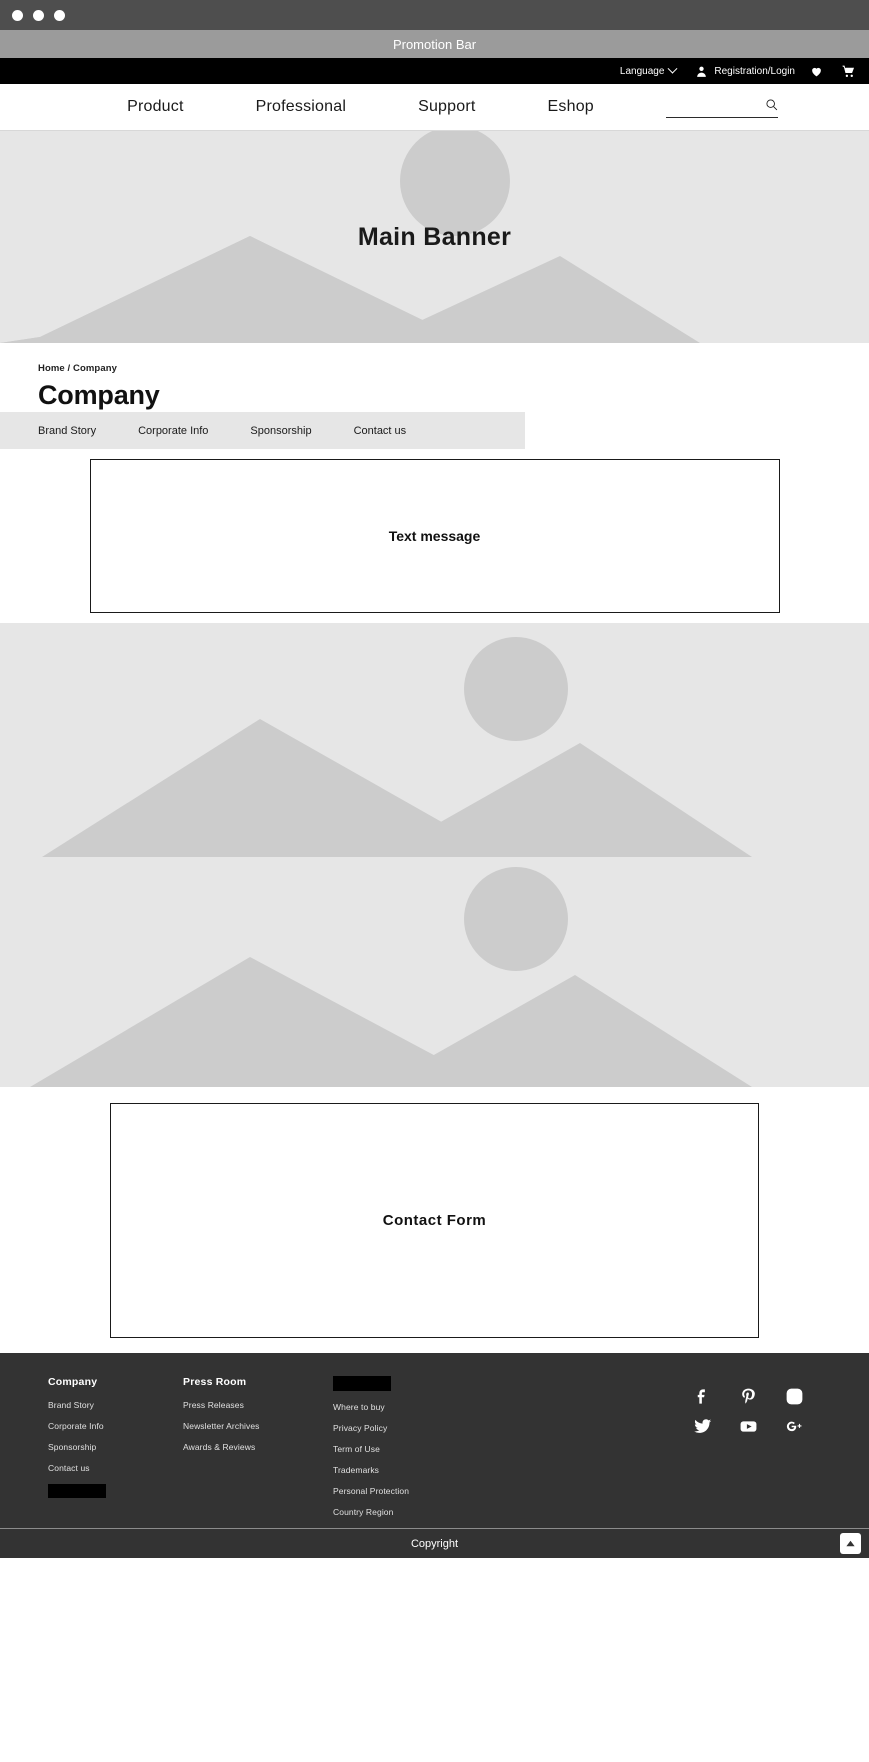 Image resolution: width=869 pixels, height=1762 pixels. What do you see at coordinates (848, 71) in the screenshot?
I see `shopping-cart-icon` at bounding box center [848, 71].